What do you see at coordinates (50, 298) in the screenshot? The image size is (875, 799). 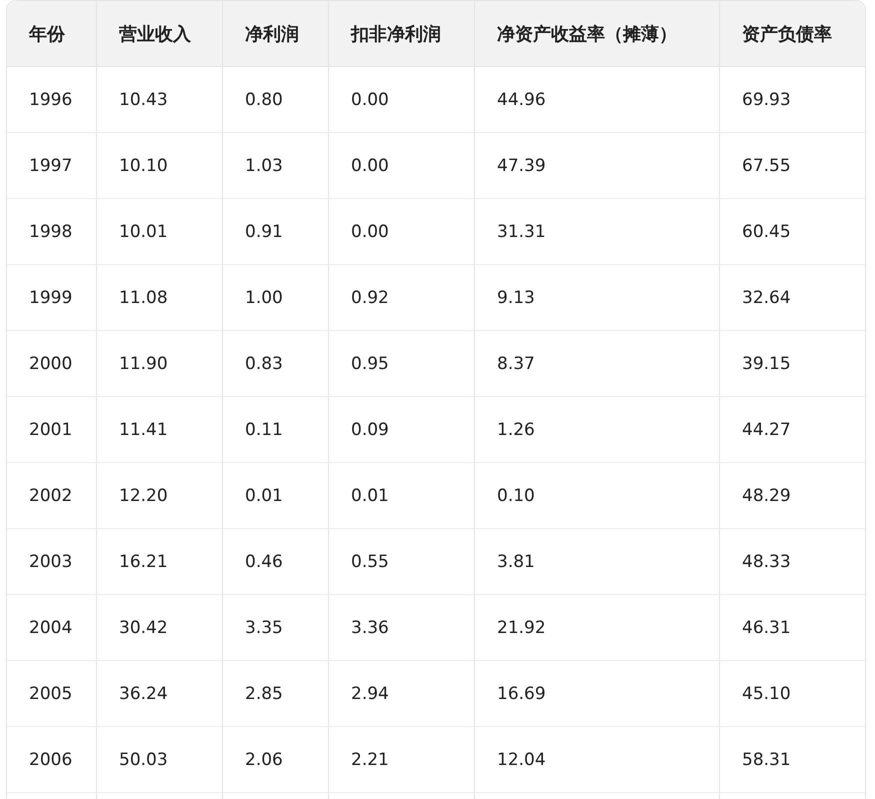 I see `table-cell: 1999` at bounding box center [50, 298].